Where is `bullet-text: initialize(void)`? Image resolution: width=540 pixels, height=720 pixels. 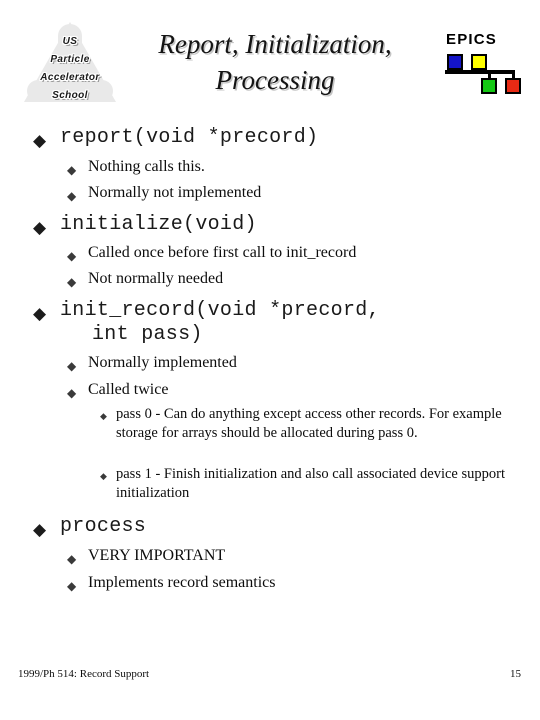 bullet-text: initialize(void) is located at coordinates (158, 224).